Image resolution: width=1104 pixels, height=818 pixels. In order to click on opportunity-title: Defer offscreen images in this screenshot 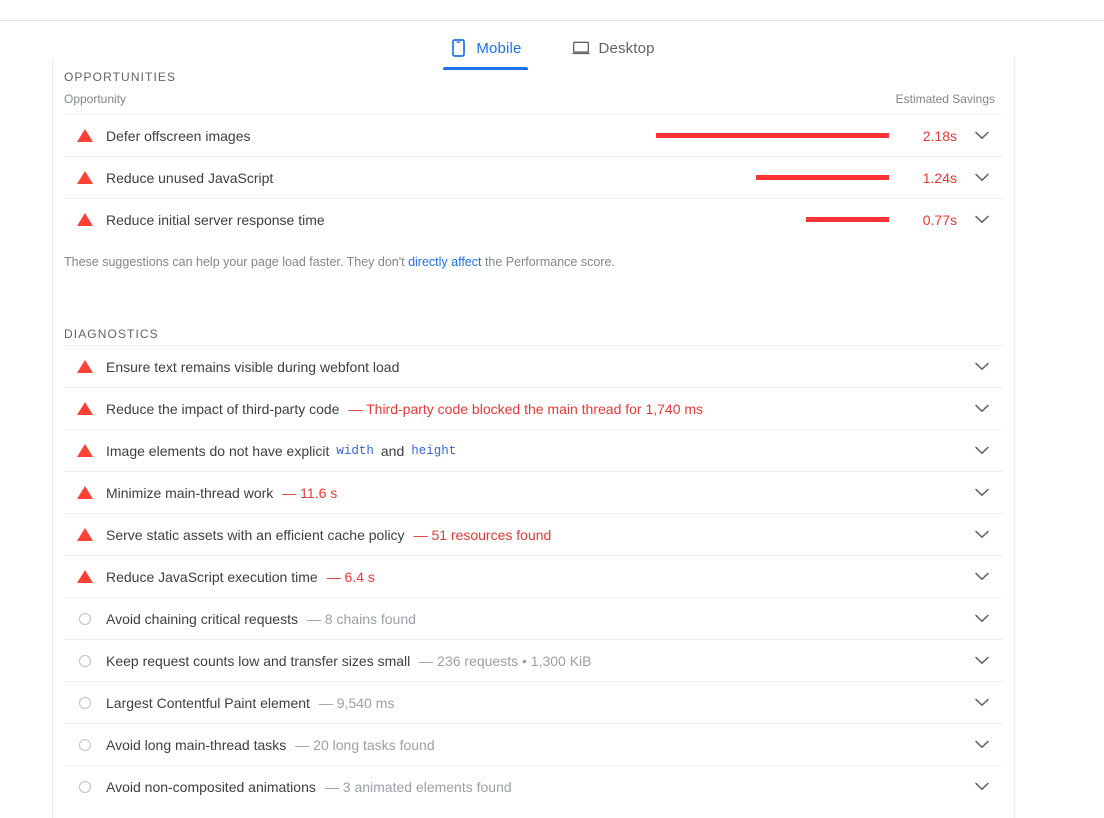, I will do `click(178, 135)`.